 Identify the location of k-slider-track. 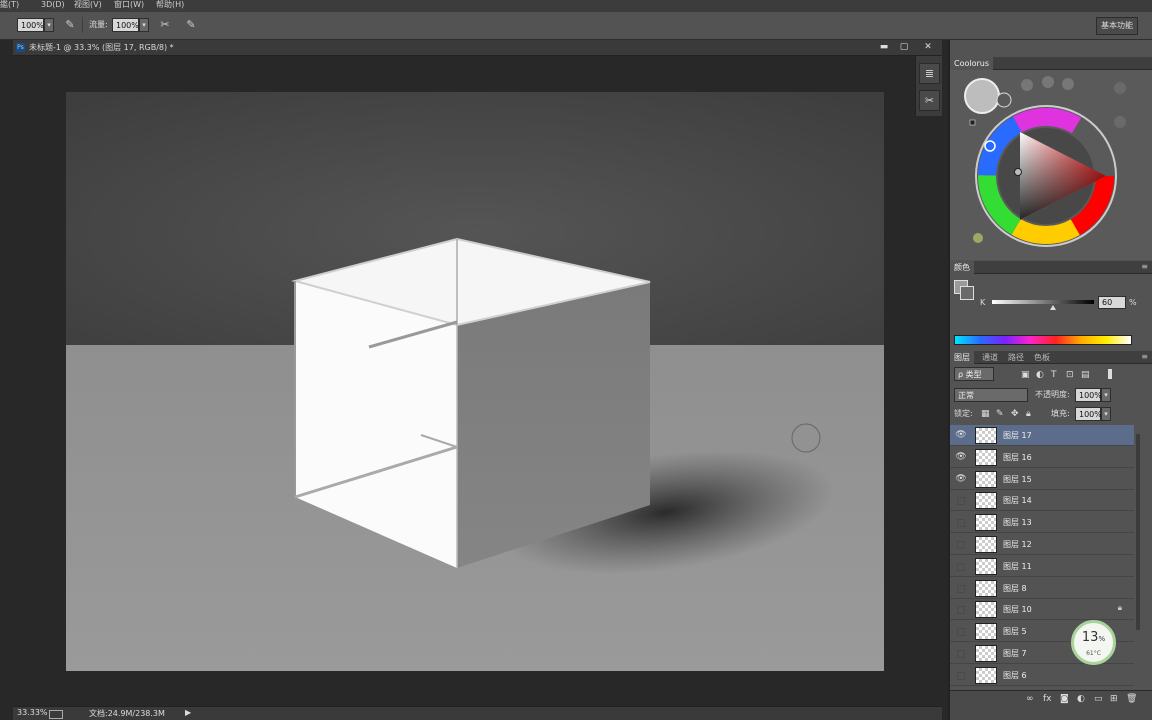
(1043, 302).